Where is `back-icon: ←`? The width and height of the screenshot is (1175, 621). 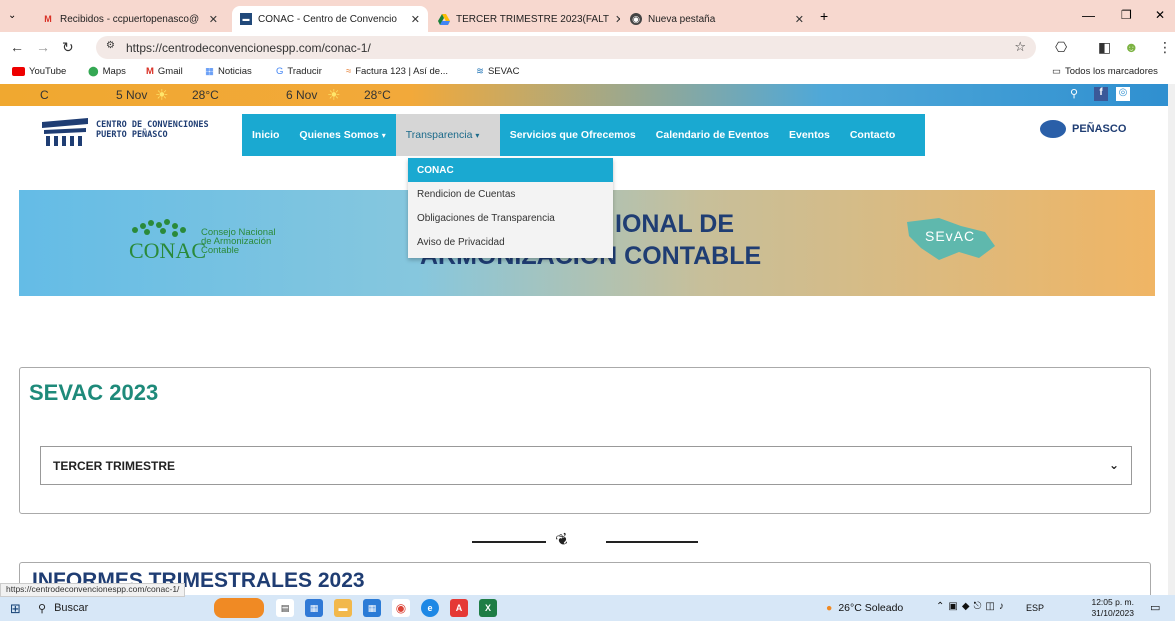
back-icon: ← is located at coordinates (17, 47).